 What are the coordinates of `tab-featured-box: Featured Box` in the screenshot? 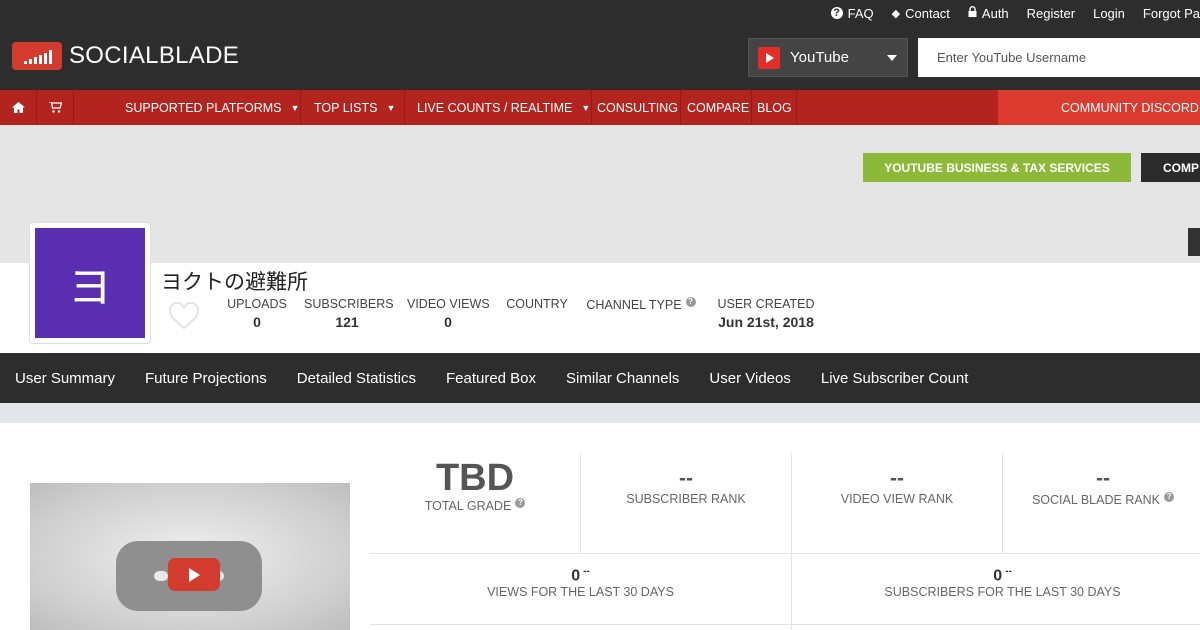 It's located at (491, 378).